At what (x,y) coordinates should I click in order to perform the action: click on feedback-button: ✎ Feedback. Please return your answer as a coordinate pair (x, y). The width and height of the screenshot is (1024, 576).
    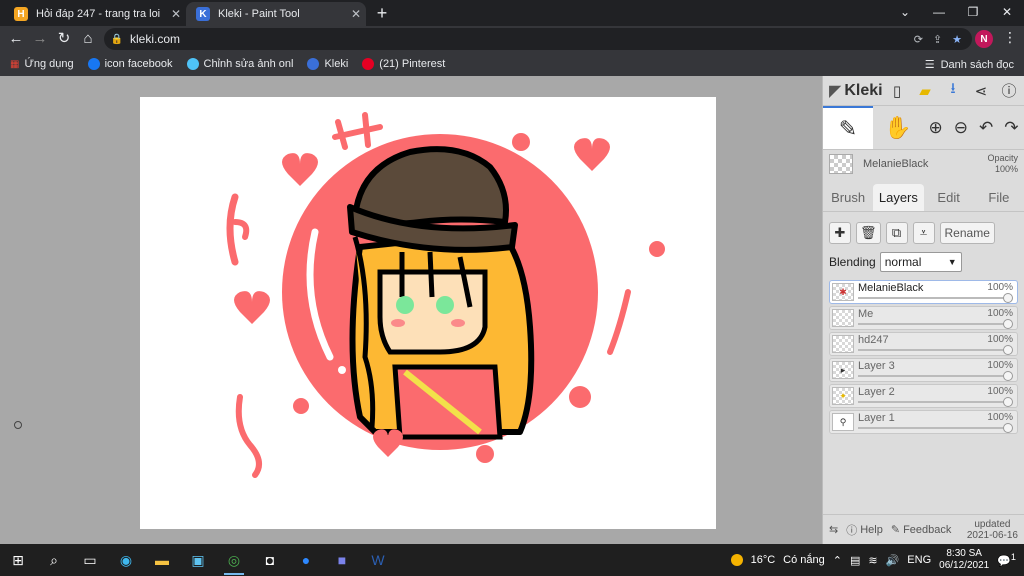
    Looking at the image, I should click on (921, 530).